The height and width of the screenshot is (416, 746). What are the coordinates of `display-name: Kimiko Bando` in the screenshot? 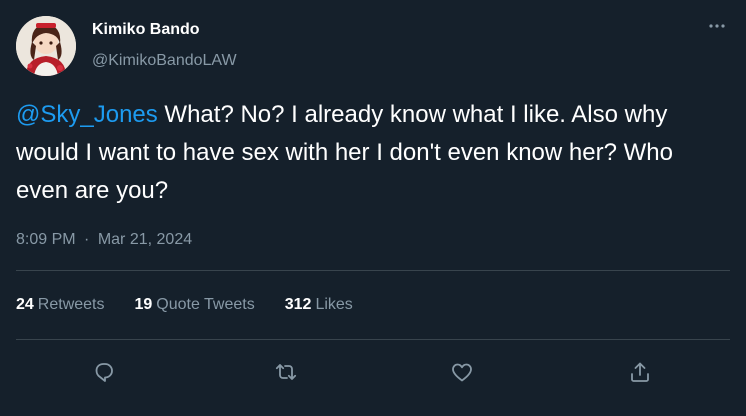 It's located at (146, 30).